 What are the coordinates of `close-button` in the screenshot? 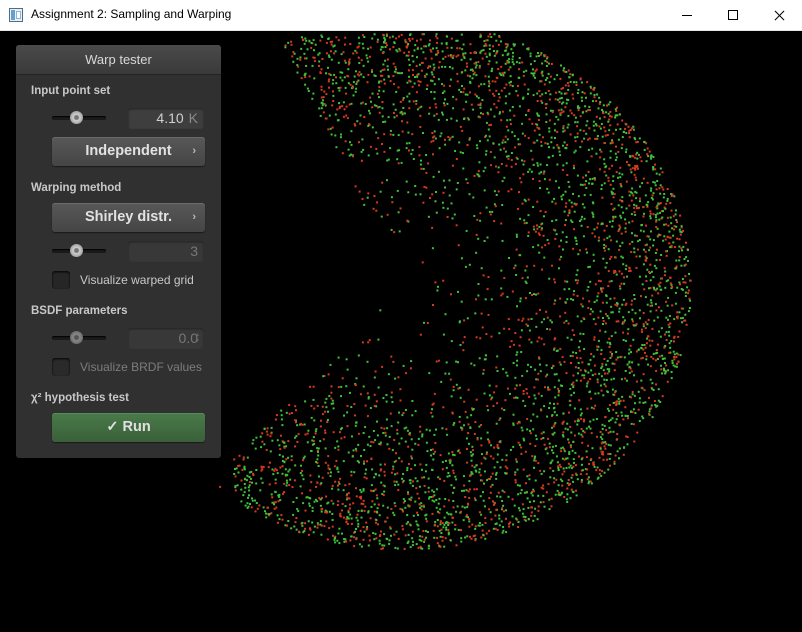 It's located at (779, 15).